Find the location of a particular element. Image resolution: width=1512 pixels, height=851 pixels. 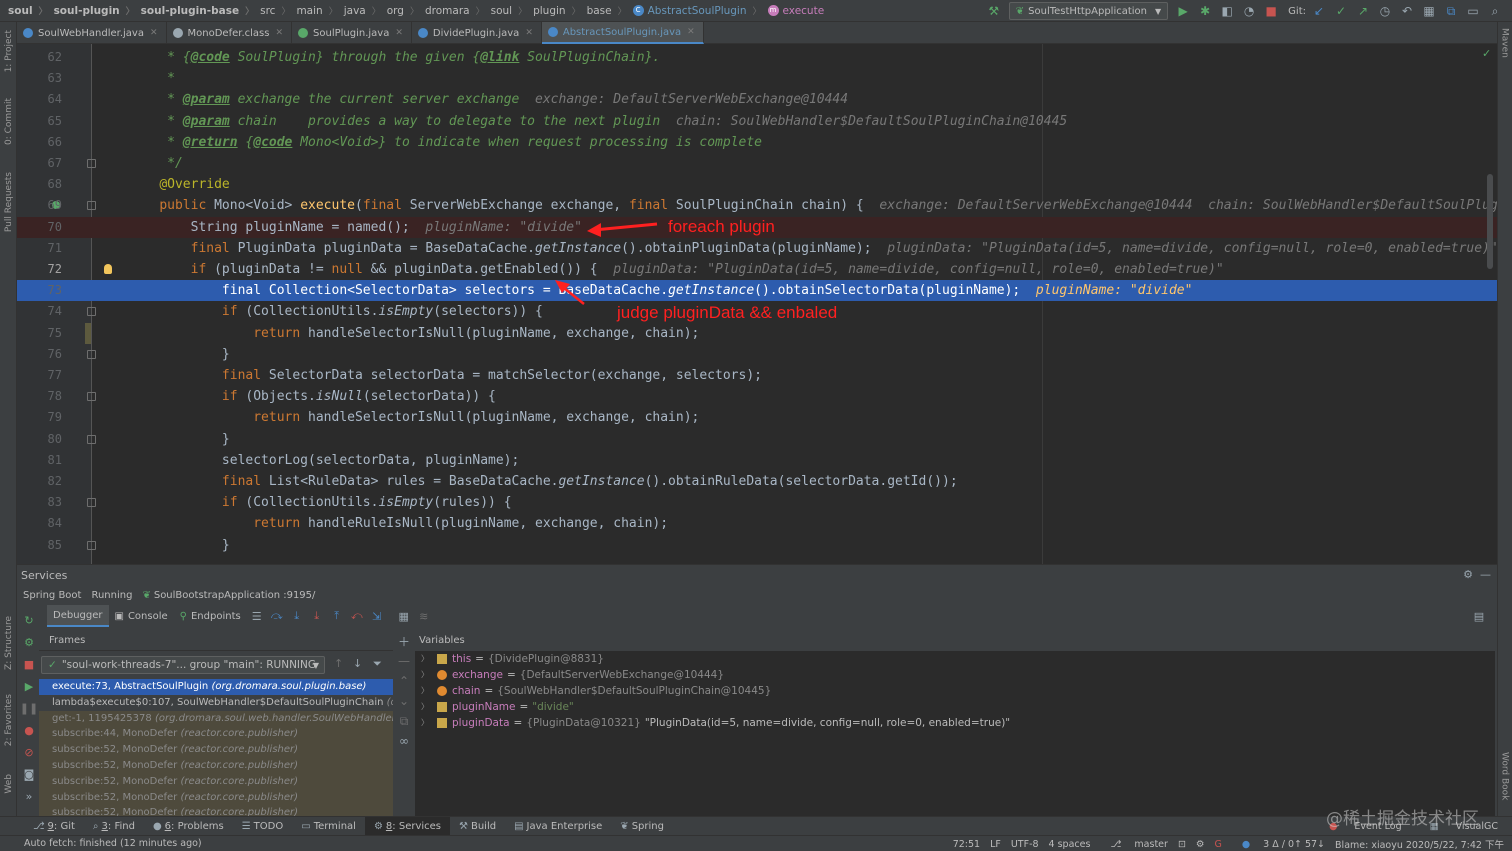

gear-icon: ⚙ is located at coordinates (1468, 574).